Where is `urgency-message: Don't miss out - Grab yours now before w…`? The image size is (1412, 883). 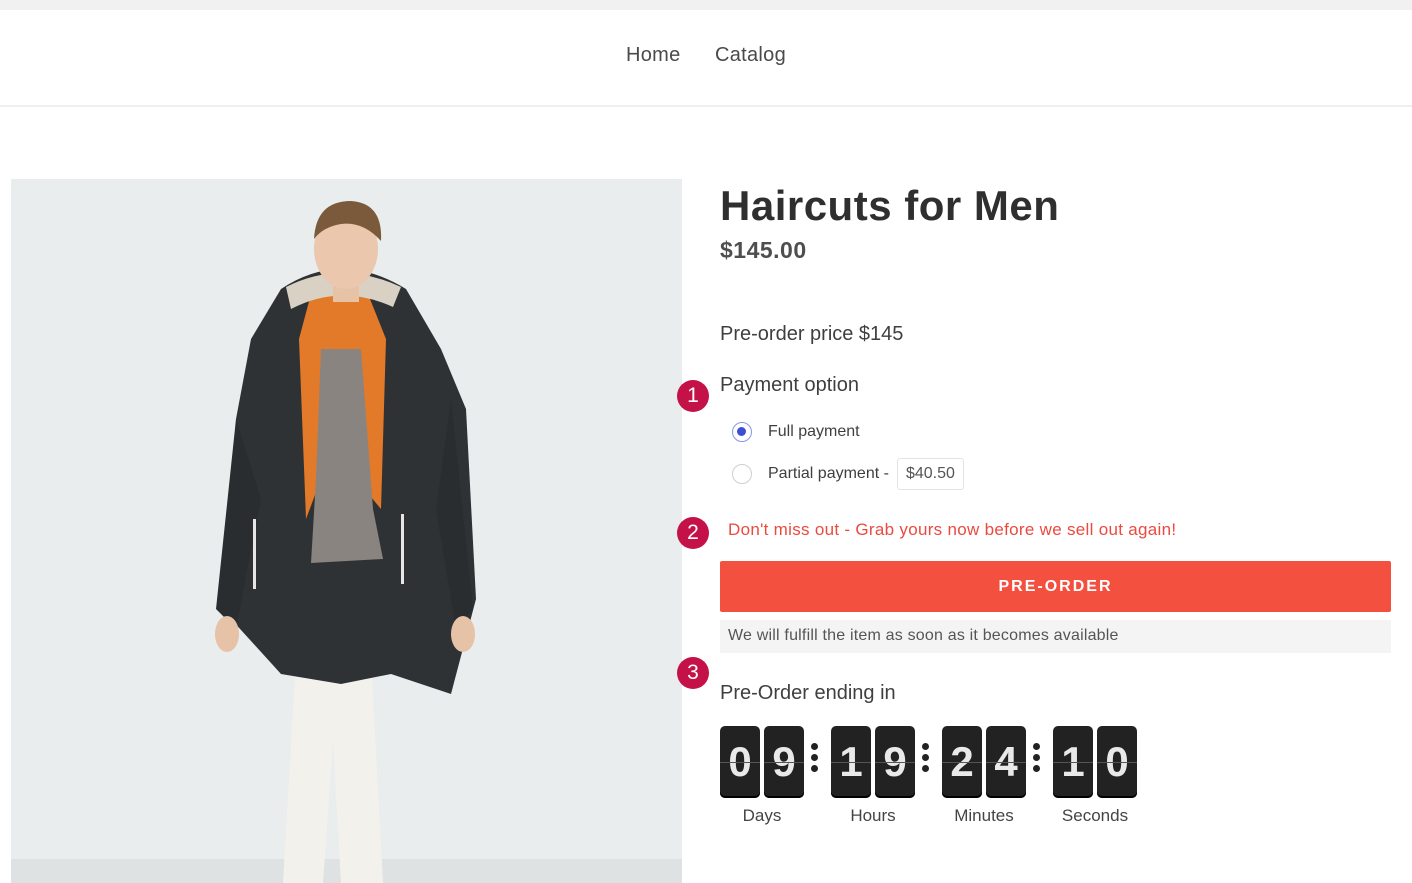 urgency-message: Don't miss out - Grab yours now before w… is located at coordinates (952, 529).